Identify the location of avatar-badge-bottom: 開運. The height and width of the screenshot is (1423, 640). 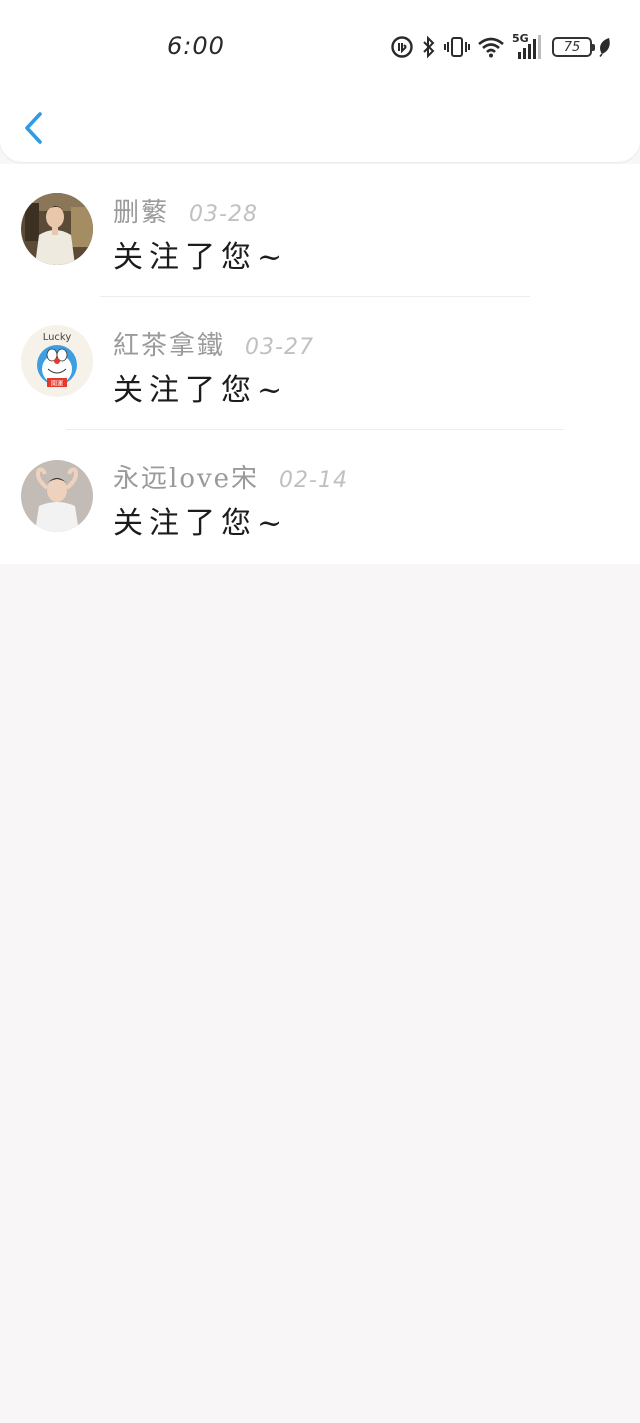
(57, 384).